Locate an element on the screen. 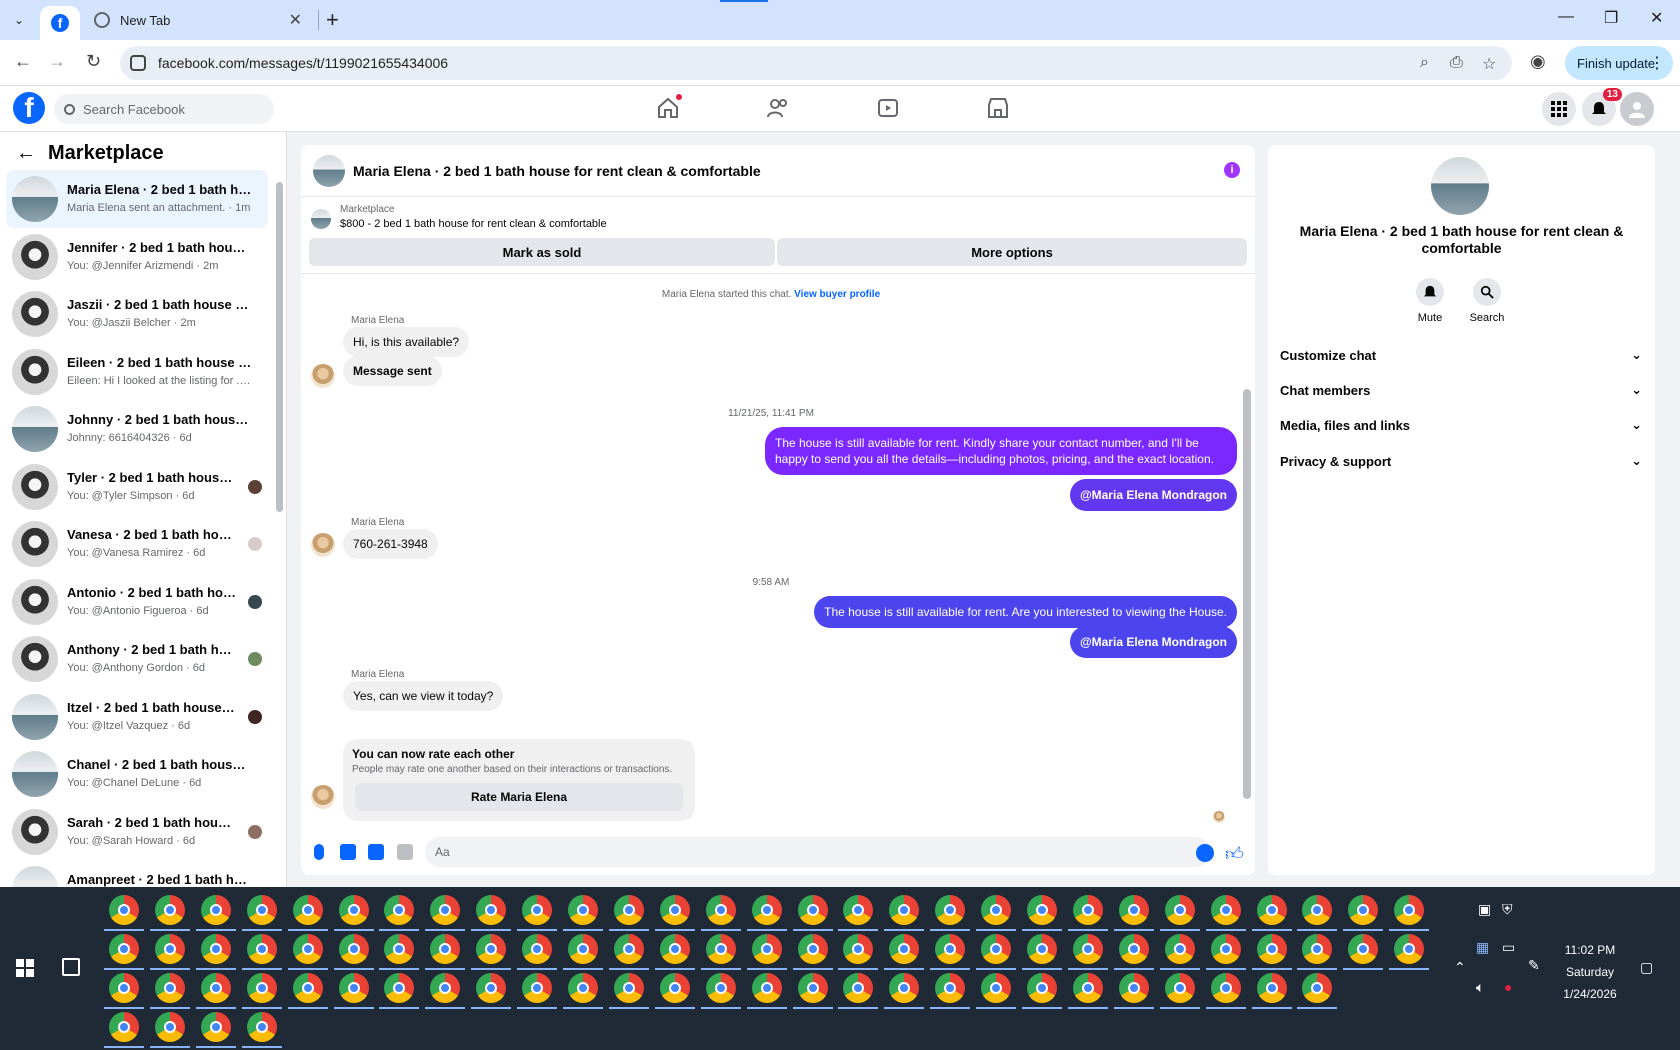 The width and height of the screenshot is (1680, 1050). sender-avatar is located at coordinates (323, 376).